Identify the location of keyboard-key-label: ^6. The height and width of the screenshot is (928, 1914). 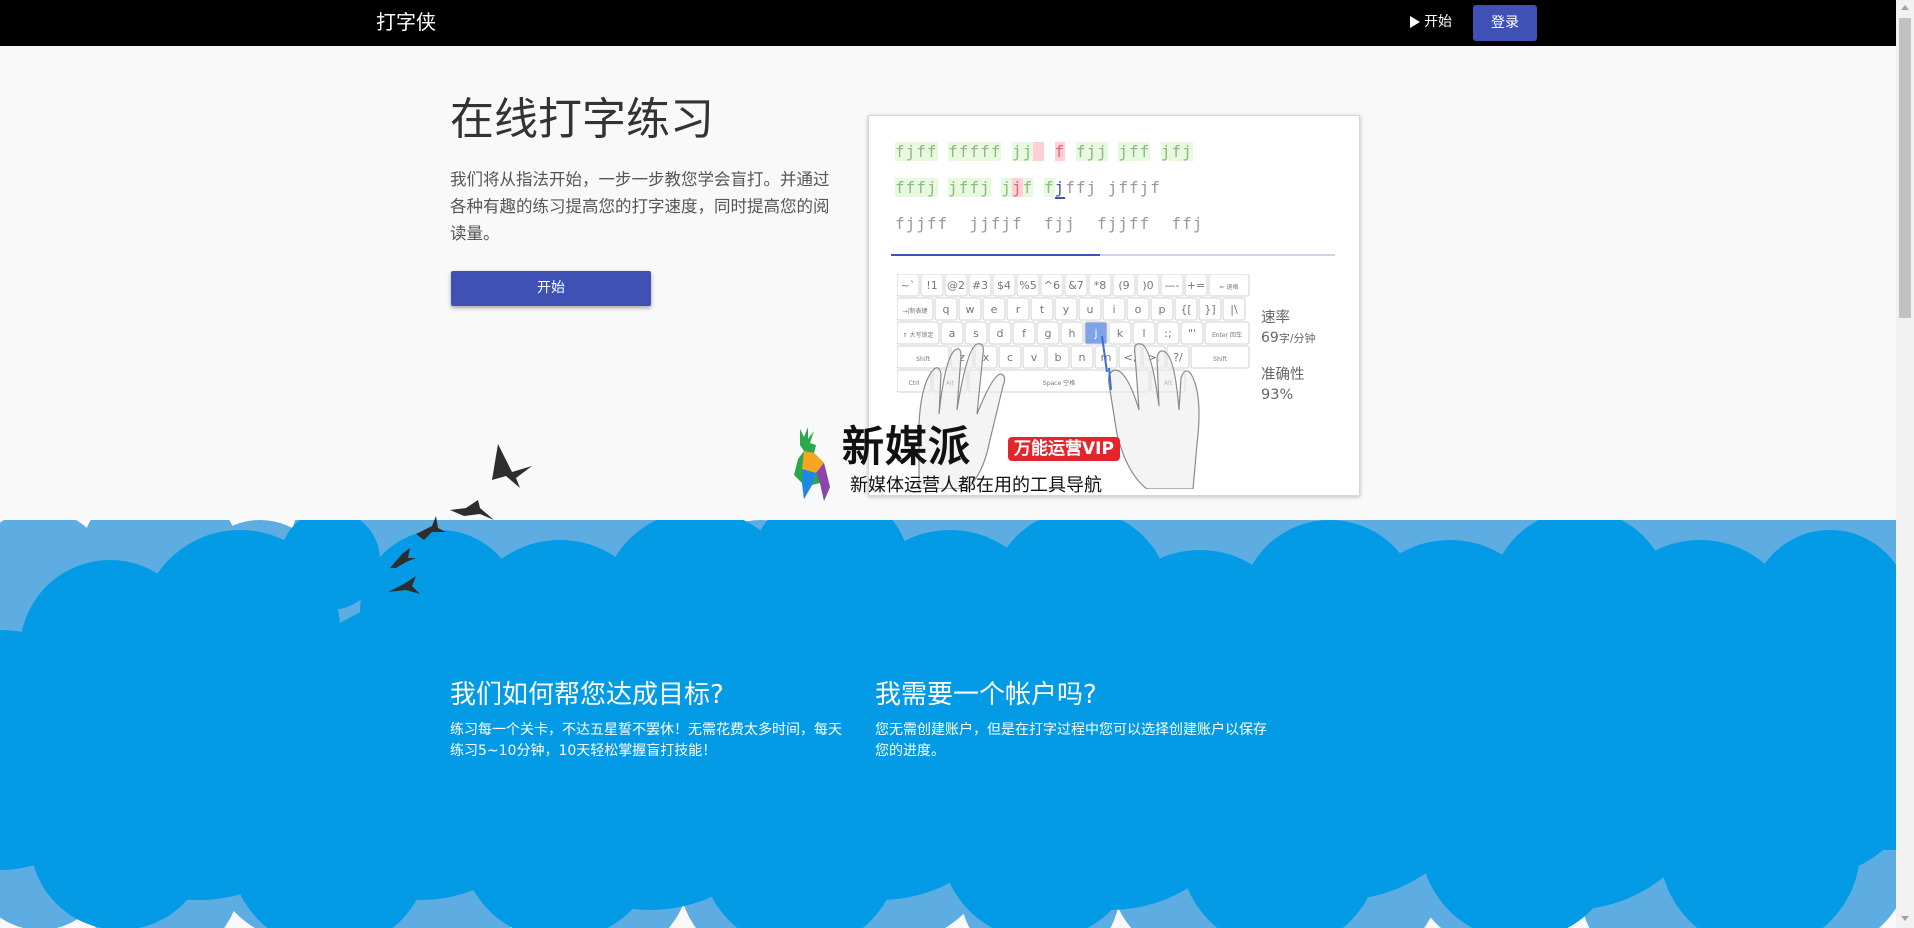
(1052, 285).